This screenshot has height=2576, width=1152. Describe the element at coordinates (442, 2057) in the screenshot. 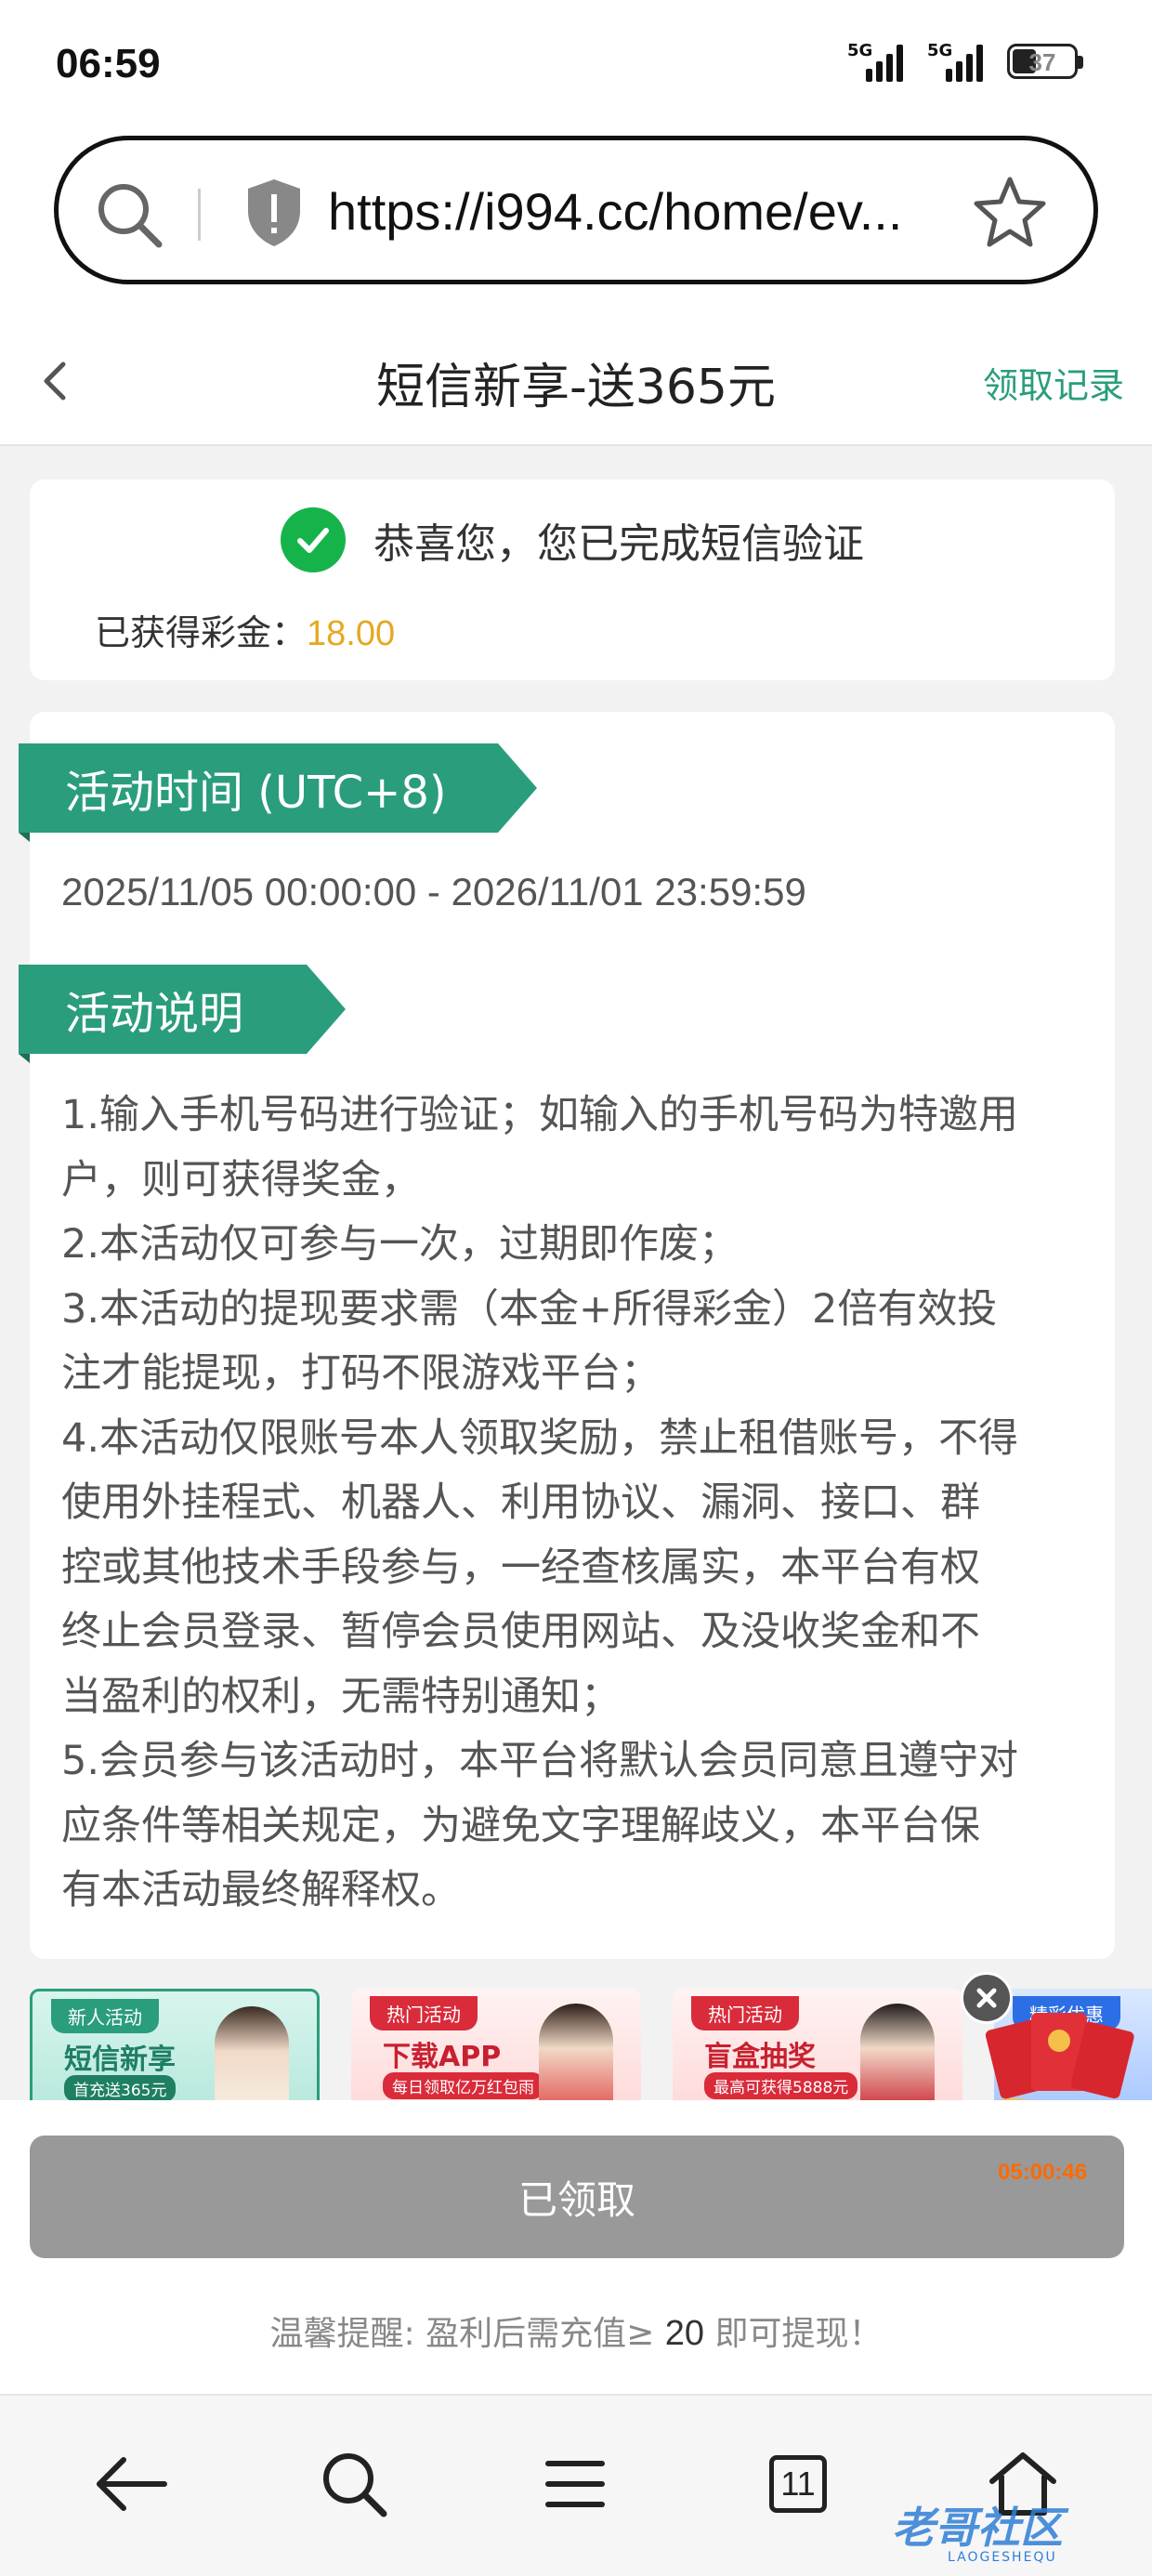

I see `promo-title: 下载APP` at that location.